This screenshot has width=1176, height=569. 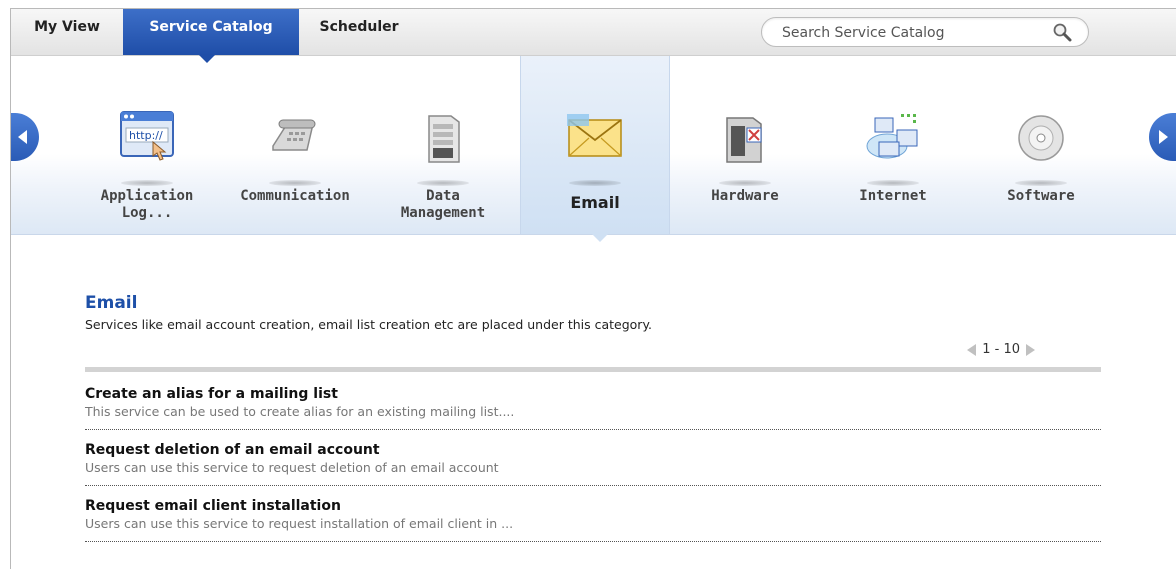 What do you see at coordinates (1041, 138) in the screenshot?
I see `cd-disc-icon` at bounding box center [1041, 138].